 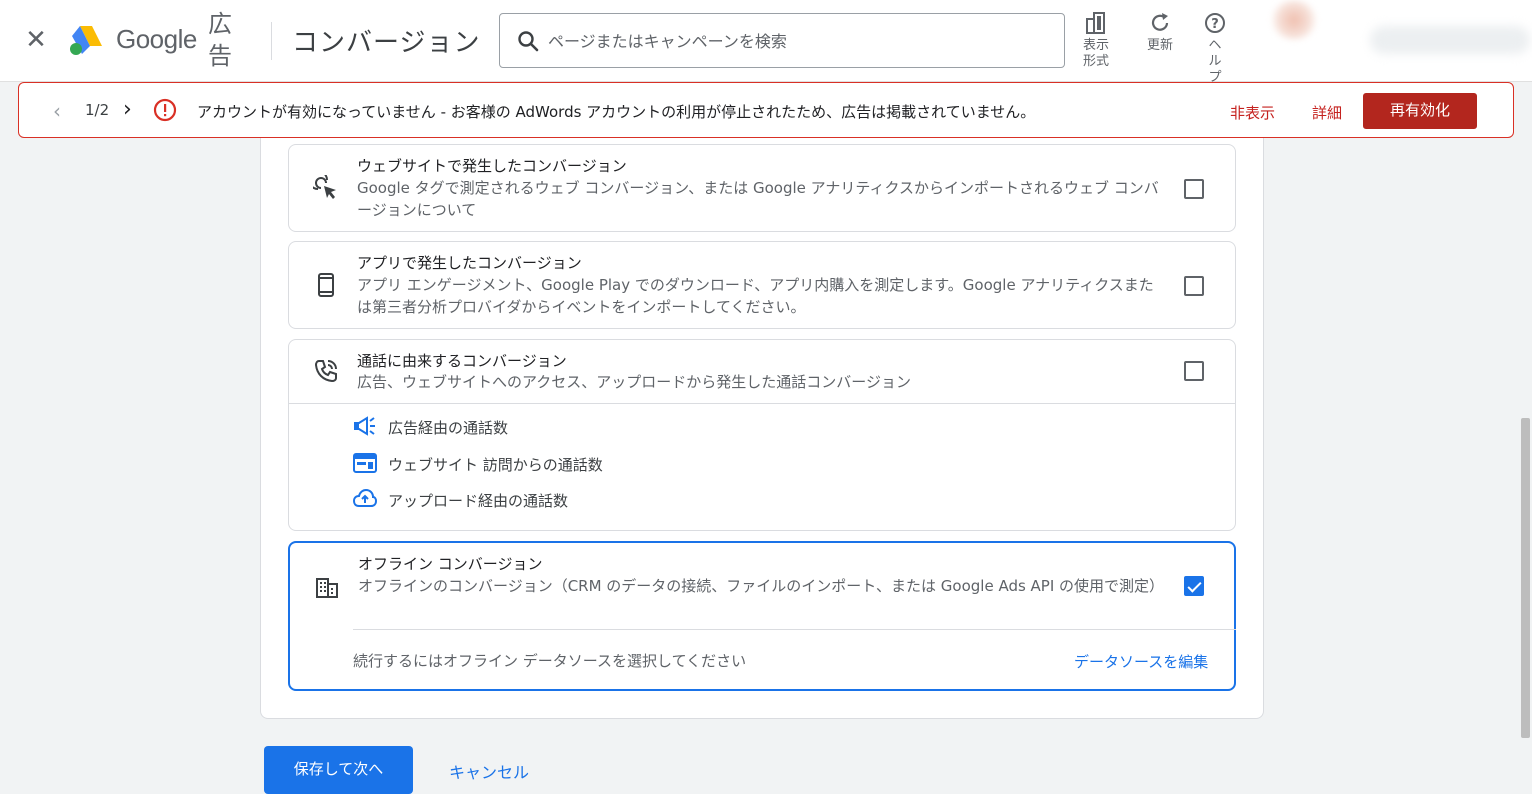 What do you see at coordinates (326, 285) in the screenshot?
I see `smartphone-icon` at bounding box center [326, 285].